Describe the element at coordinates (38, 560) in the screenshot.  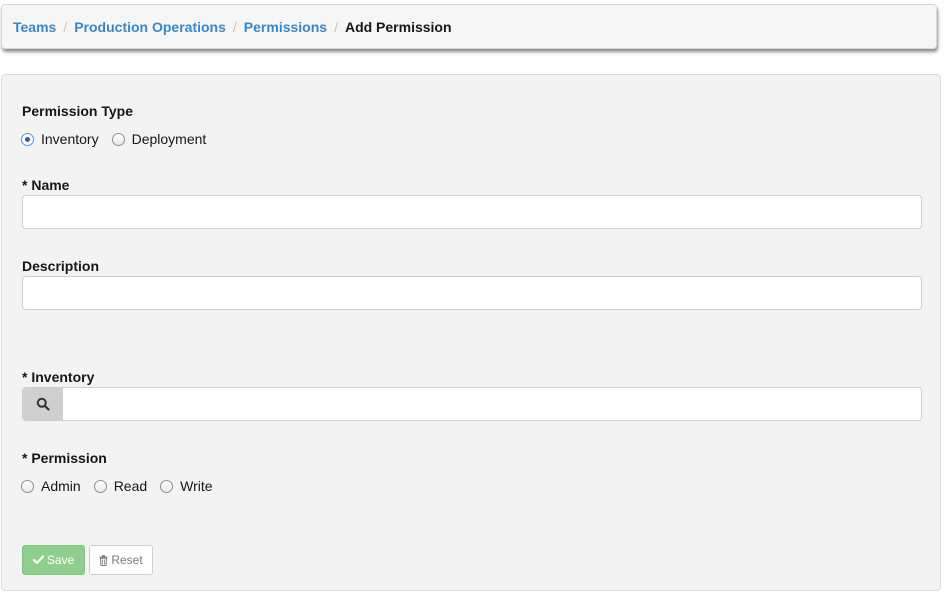
I see `check-icon` at that location.